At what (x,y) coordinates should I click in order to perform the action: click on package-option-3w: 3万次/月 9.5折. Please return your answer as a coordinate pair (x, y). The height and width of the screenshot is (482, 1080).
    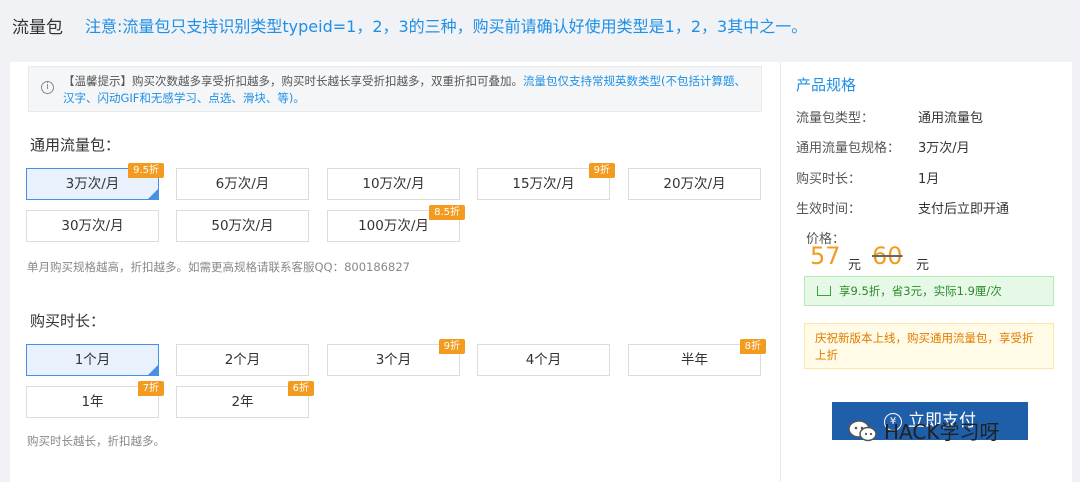
    Looking at the image, I should click on (95, 181).